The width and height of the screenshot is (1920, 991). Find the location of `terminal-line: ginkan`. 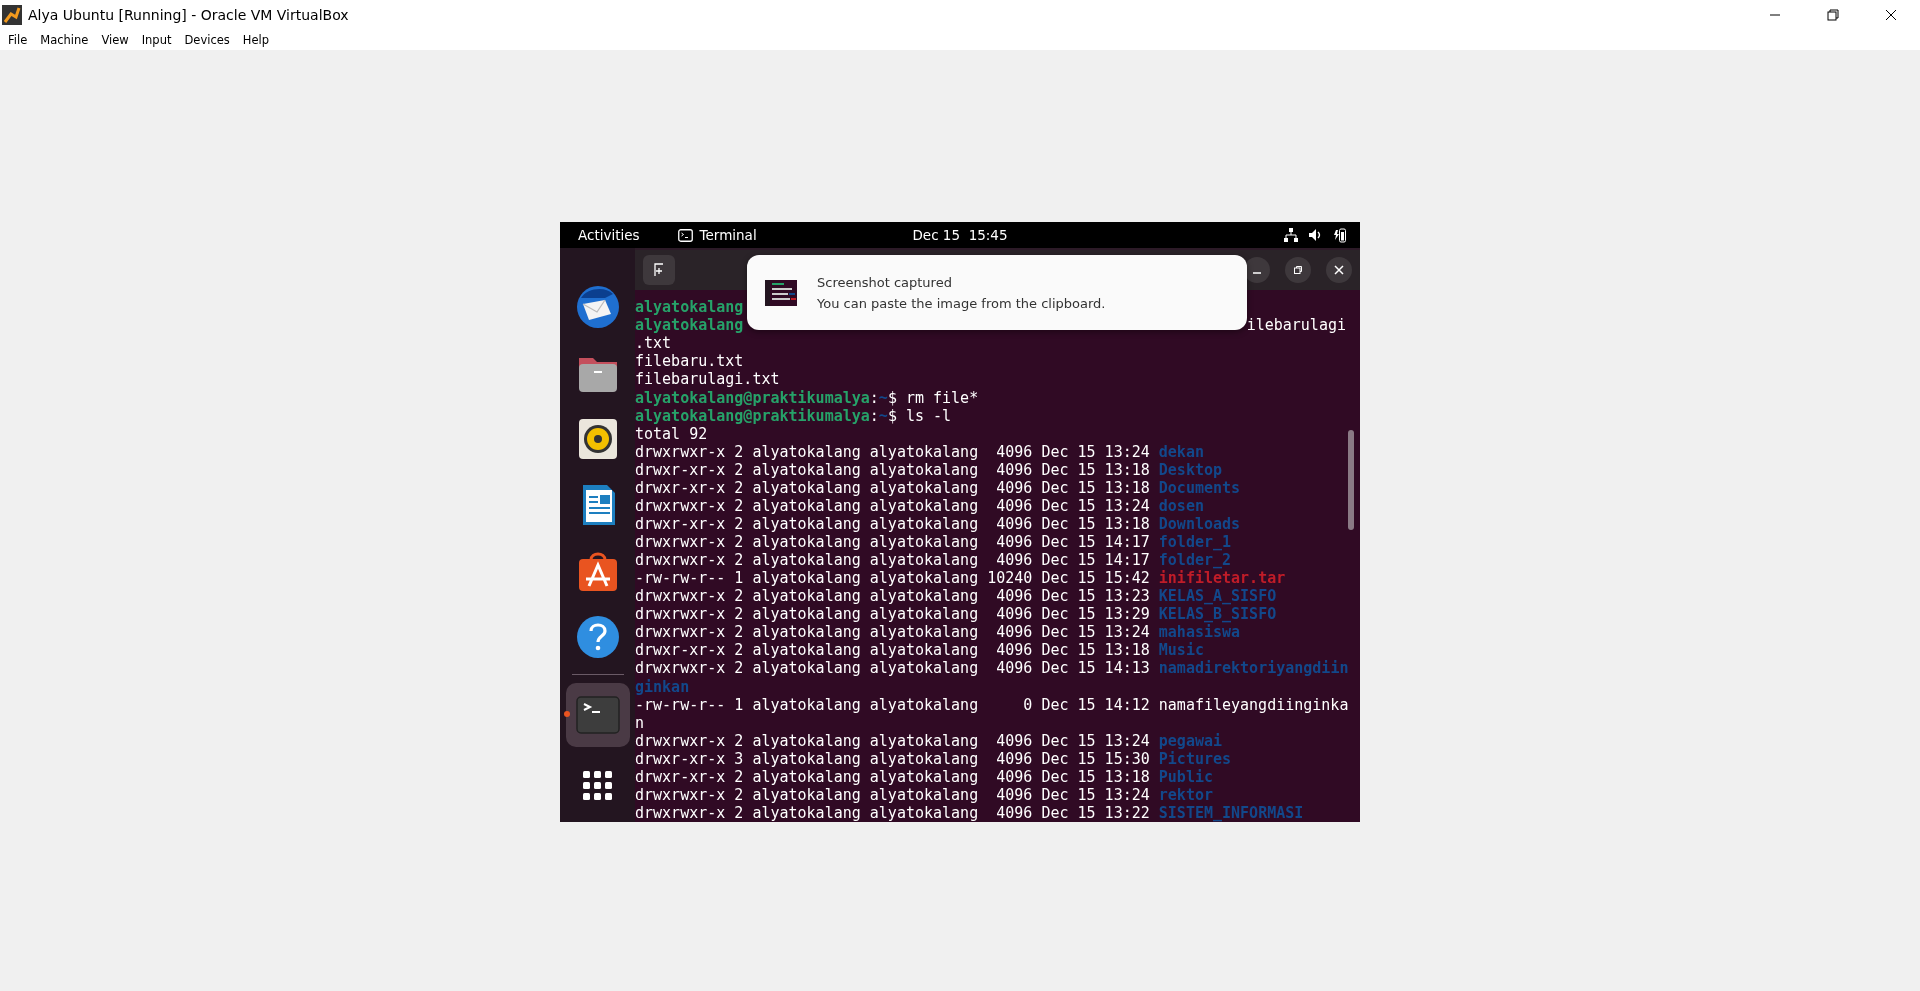

terminal-line: ginkan is located at coordinates (662, 686).